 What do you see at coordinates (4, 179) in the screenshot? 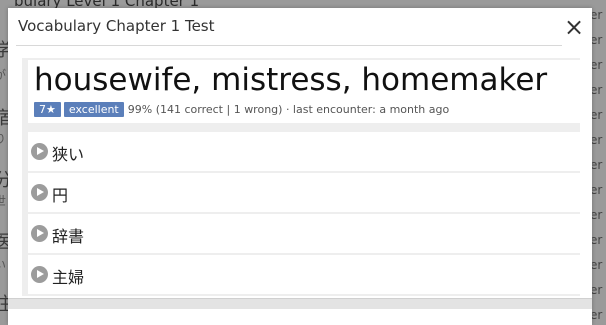
I see `background-text-fragment: 分` at bounding box center [4, 179].